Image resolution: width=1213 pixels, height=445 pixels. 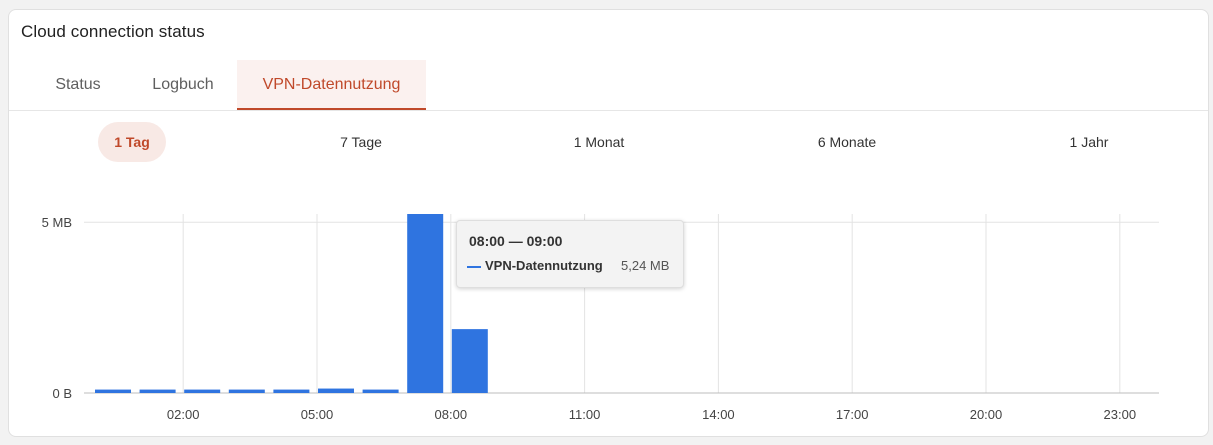 I want to click on x-tick-label: 02:00, so click(x=183, y=414).